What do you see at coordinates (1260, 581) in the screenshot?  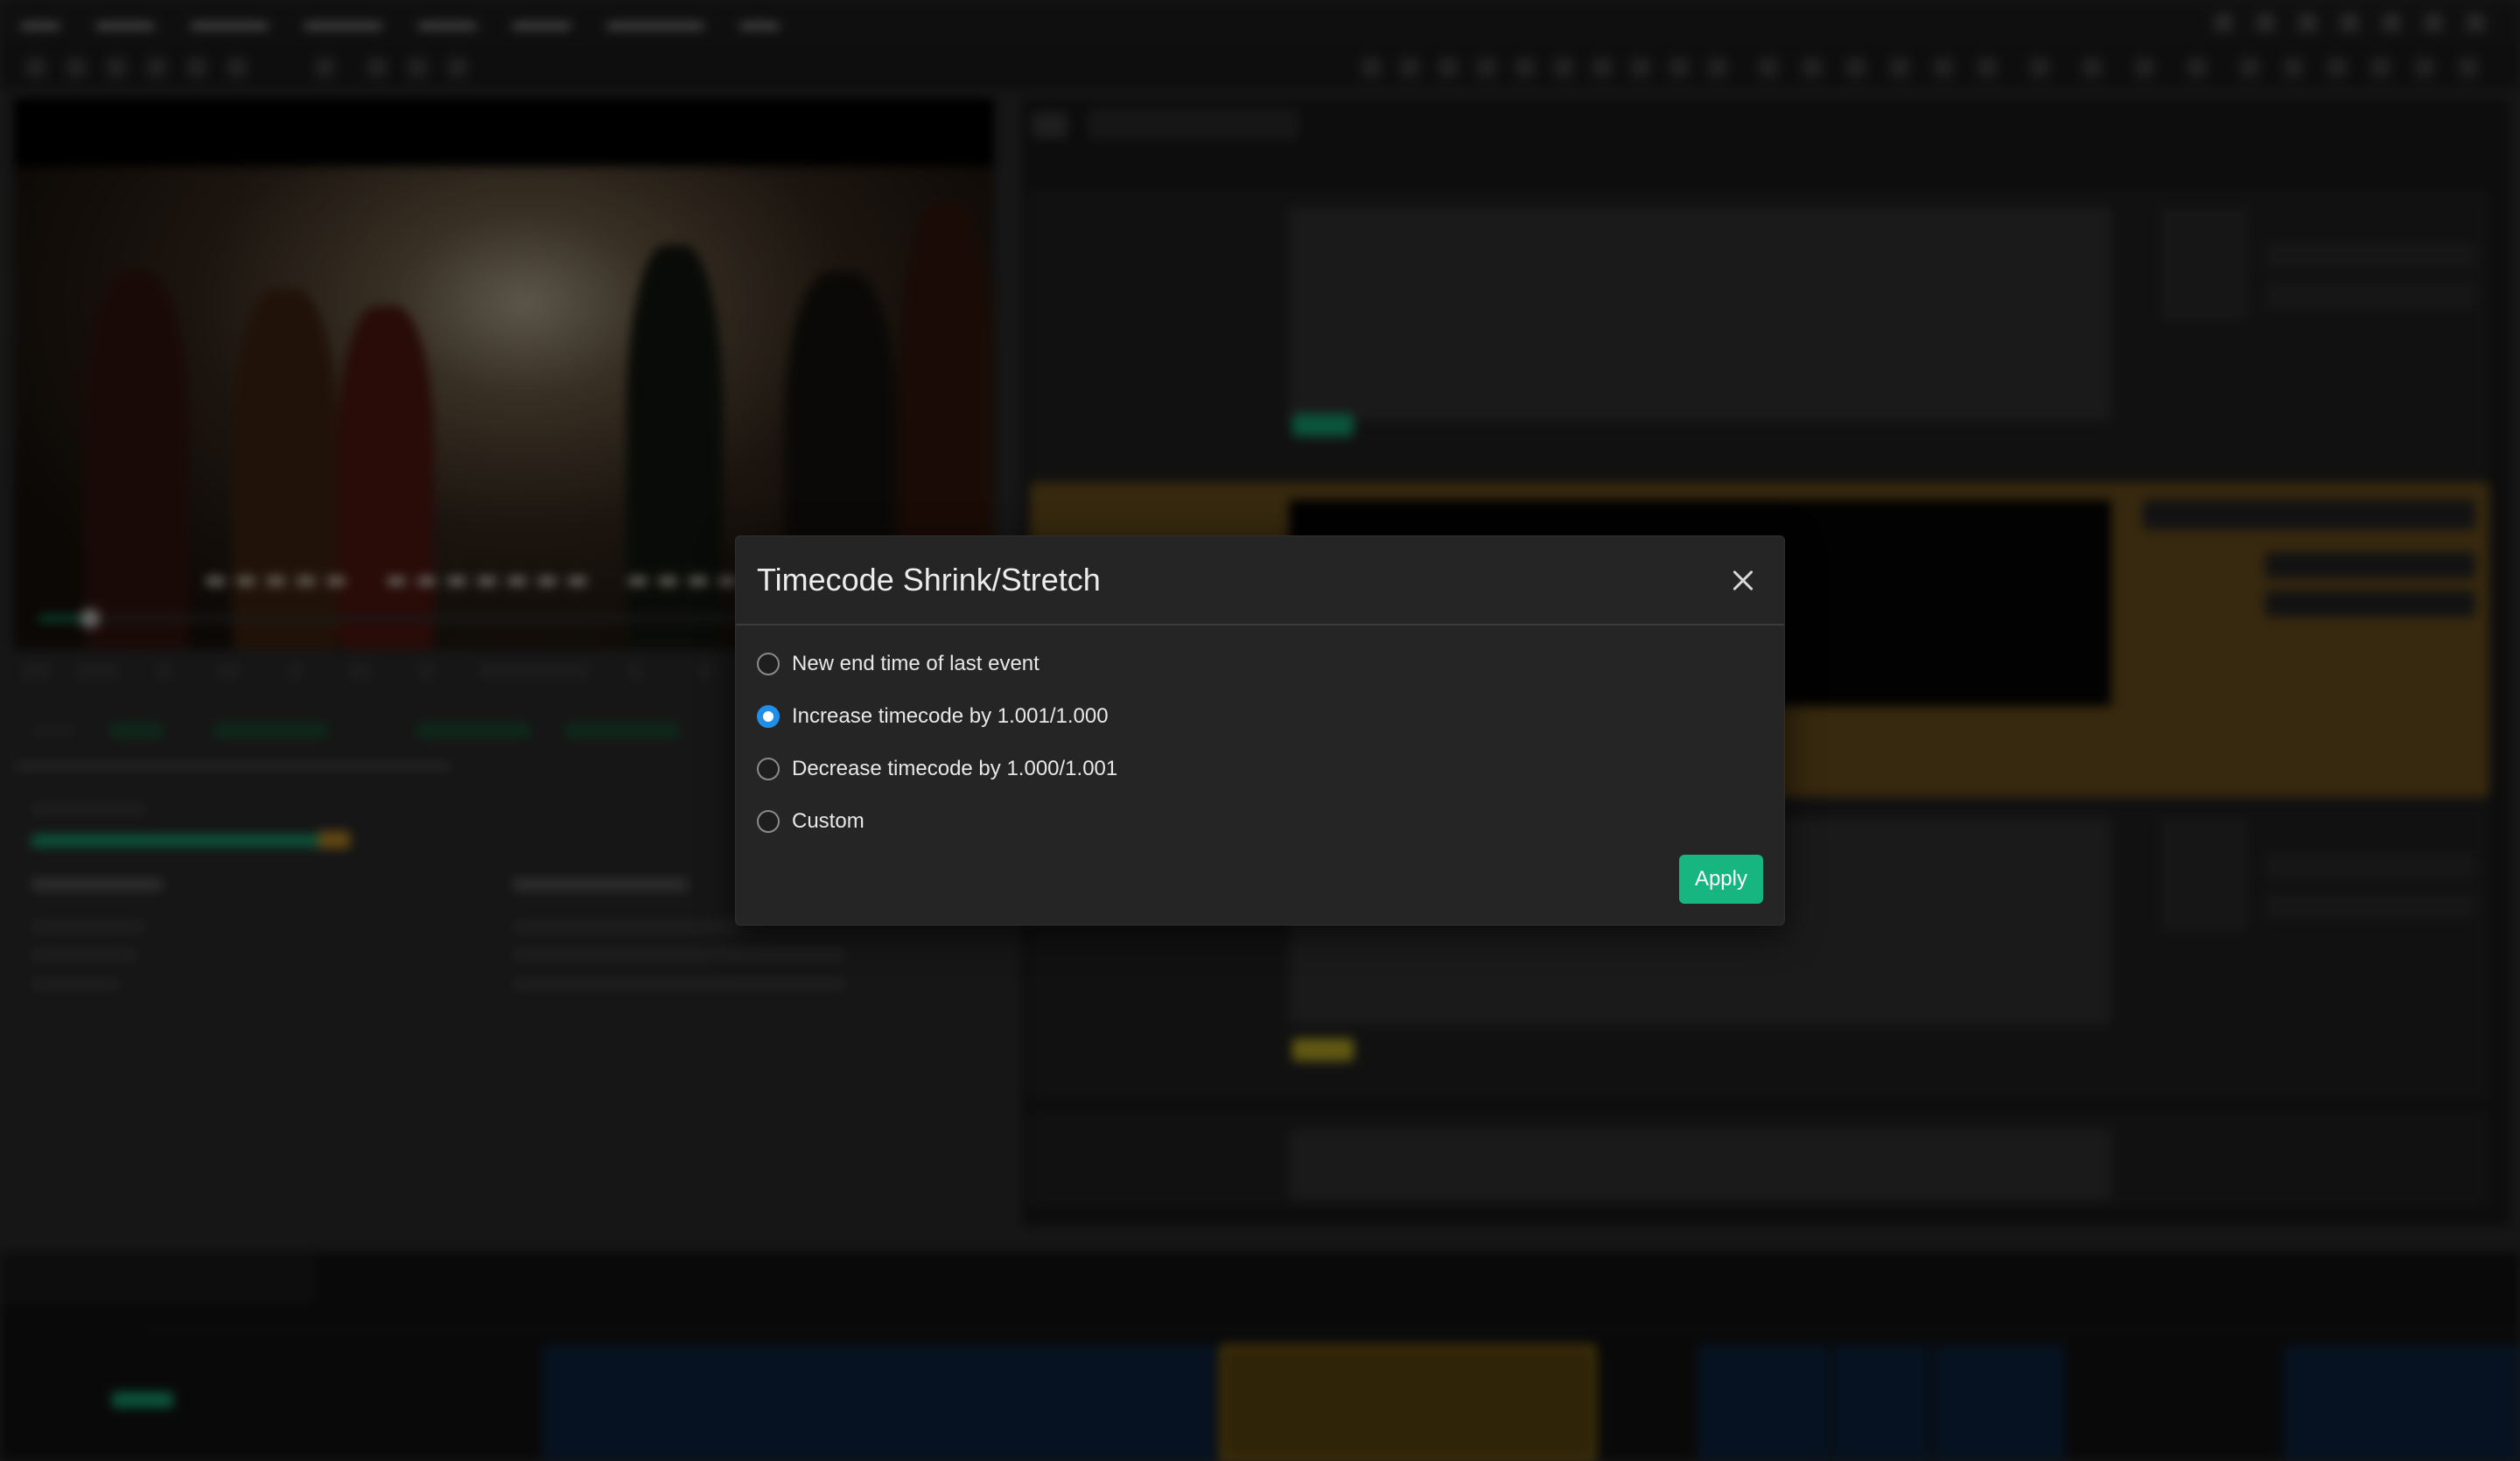 I see `dialog-header: Timecode Shrink/Stretch` at bounding box center [1260, 581].